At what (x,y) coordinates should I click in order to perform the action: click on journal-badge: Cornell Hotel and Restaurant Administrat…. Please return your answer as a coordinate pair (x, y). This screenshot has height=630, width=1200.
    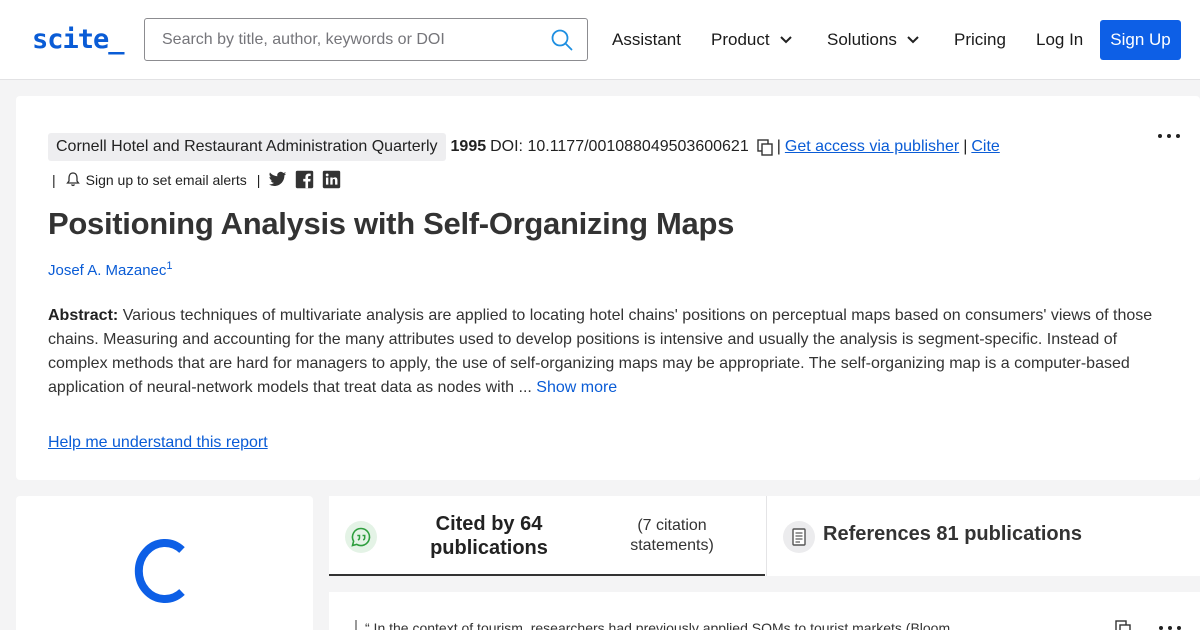
    Looking at the image, I should click on (247, 147).